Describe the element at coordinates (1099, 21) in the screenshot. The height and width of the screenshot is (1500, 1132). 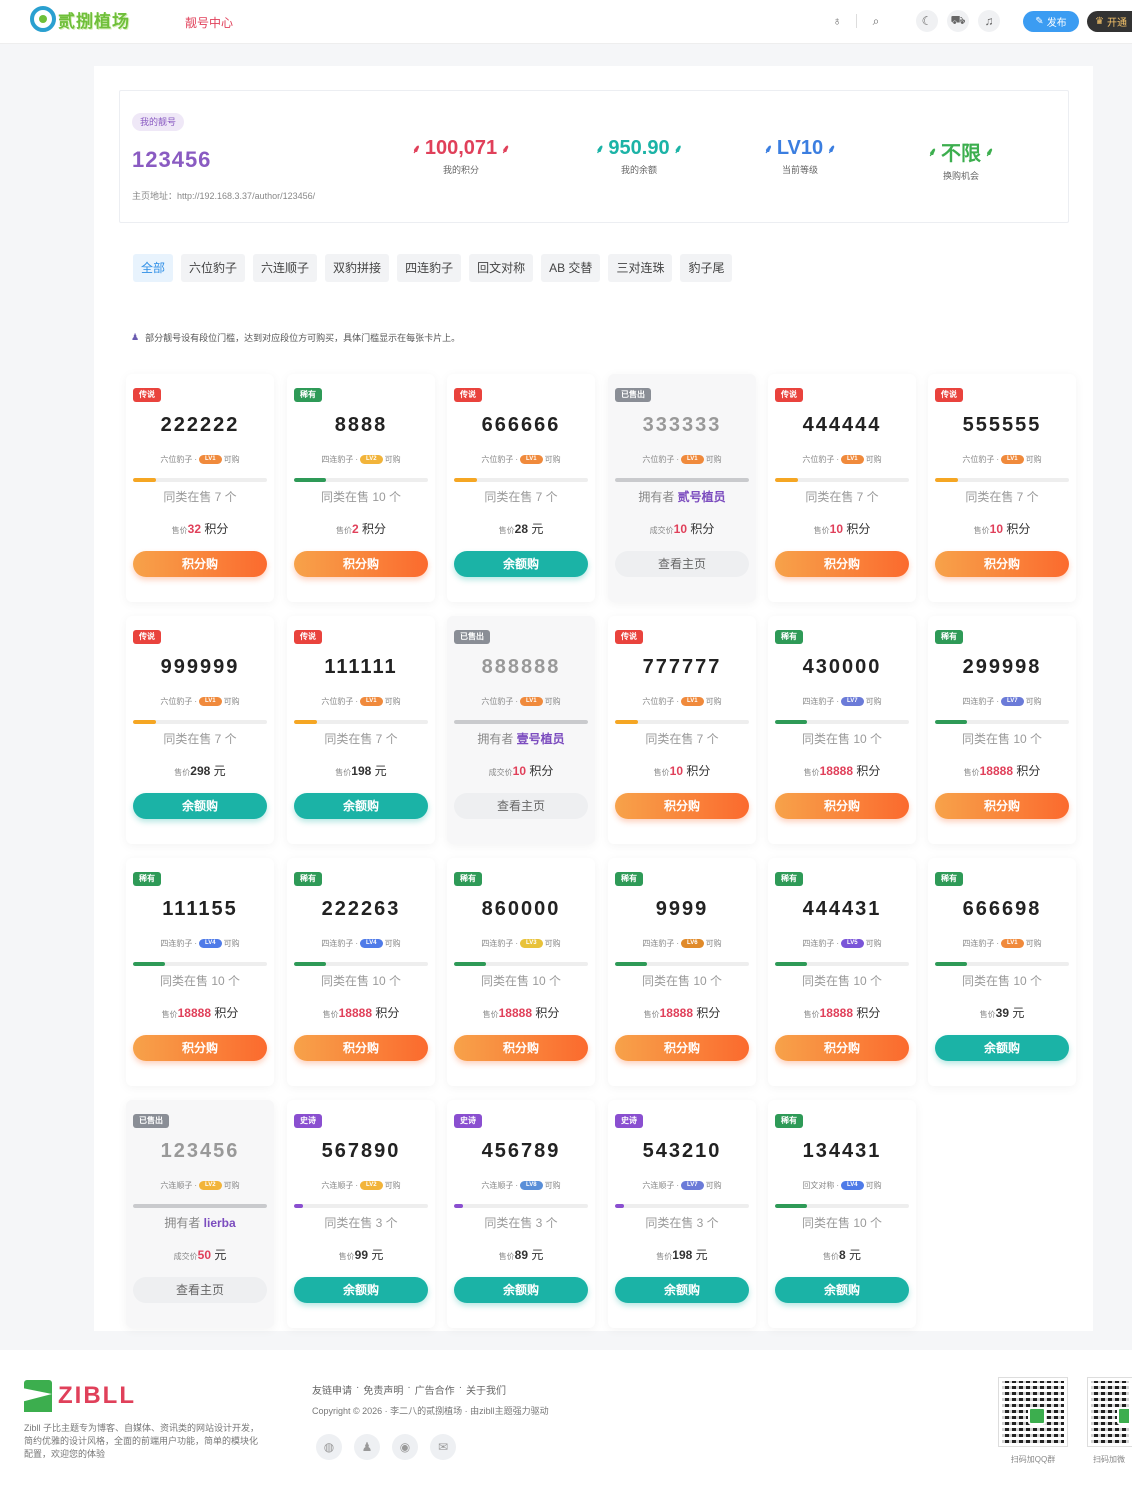
I see `crown-icon: ♛` at that location.